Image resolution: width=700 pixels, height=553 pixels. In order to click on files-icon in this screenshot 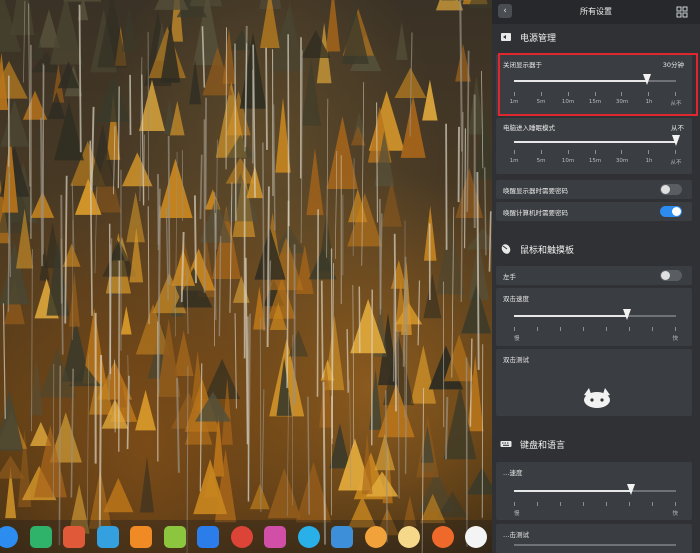, I will do `click(107, 537)`.